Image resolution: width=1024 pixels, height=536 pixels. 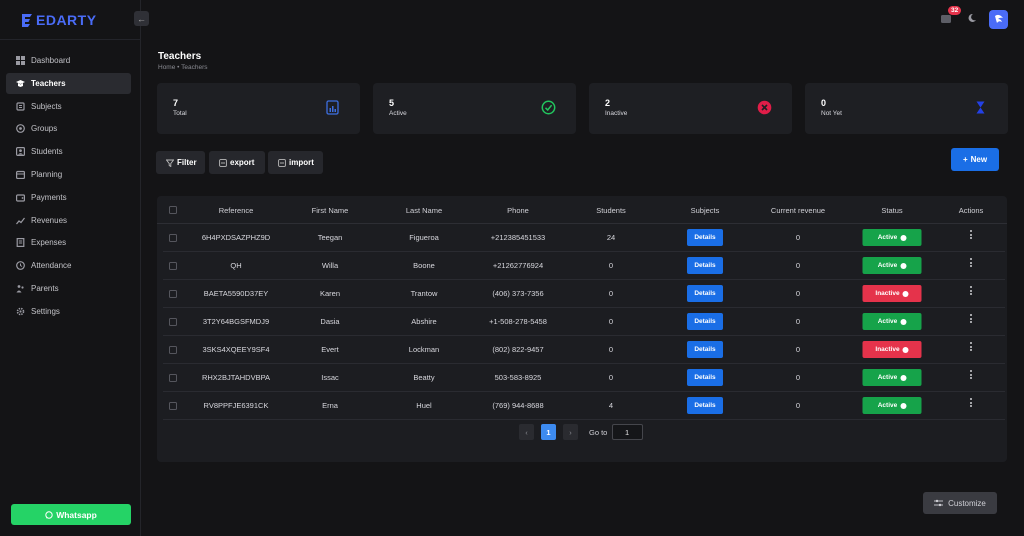 What do you see at coordinates (518, 237) in the screenshot?
I see `cell-phone: +212385451533` at bounding box center [518, 237].